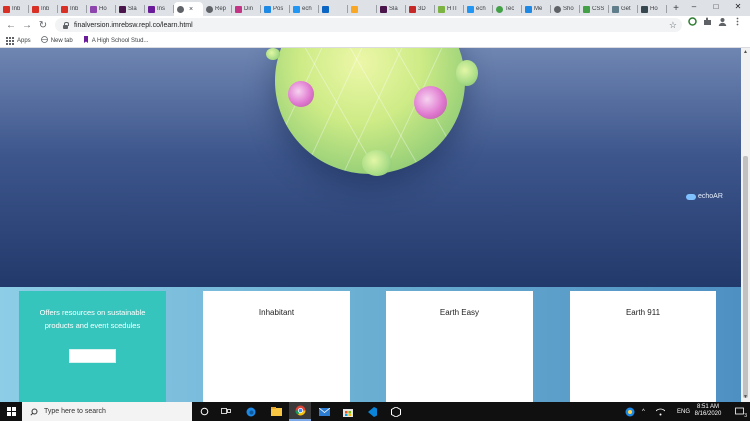 Image resolution: width=750 pixels, height=421 pixels. Describe the element at coordinates (276, 312) in the screenshot. I see `card-title: Inhabitant` at that location.